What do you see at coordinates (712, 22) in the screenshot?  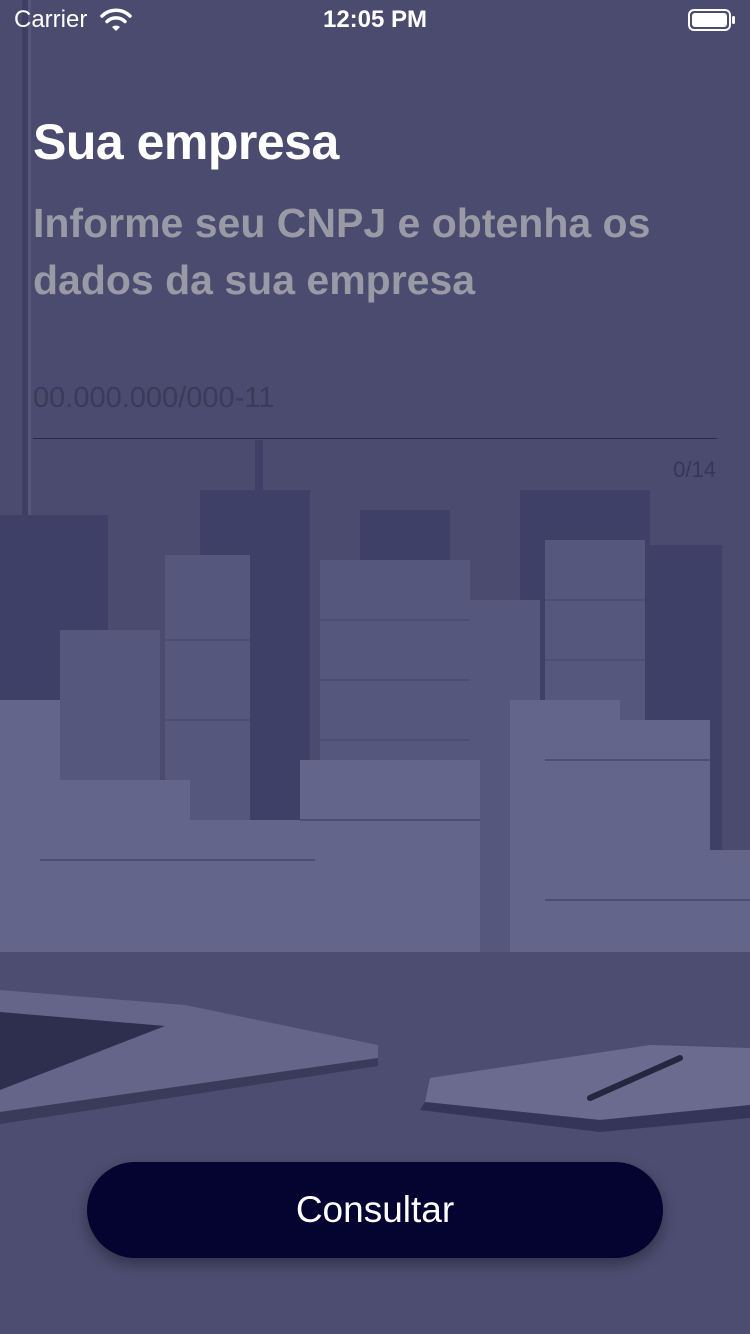 I see `battery-icon` at bounding box center [712, 22].